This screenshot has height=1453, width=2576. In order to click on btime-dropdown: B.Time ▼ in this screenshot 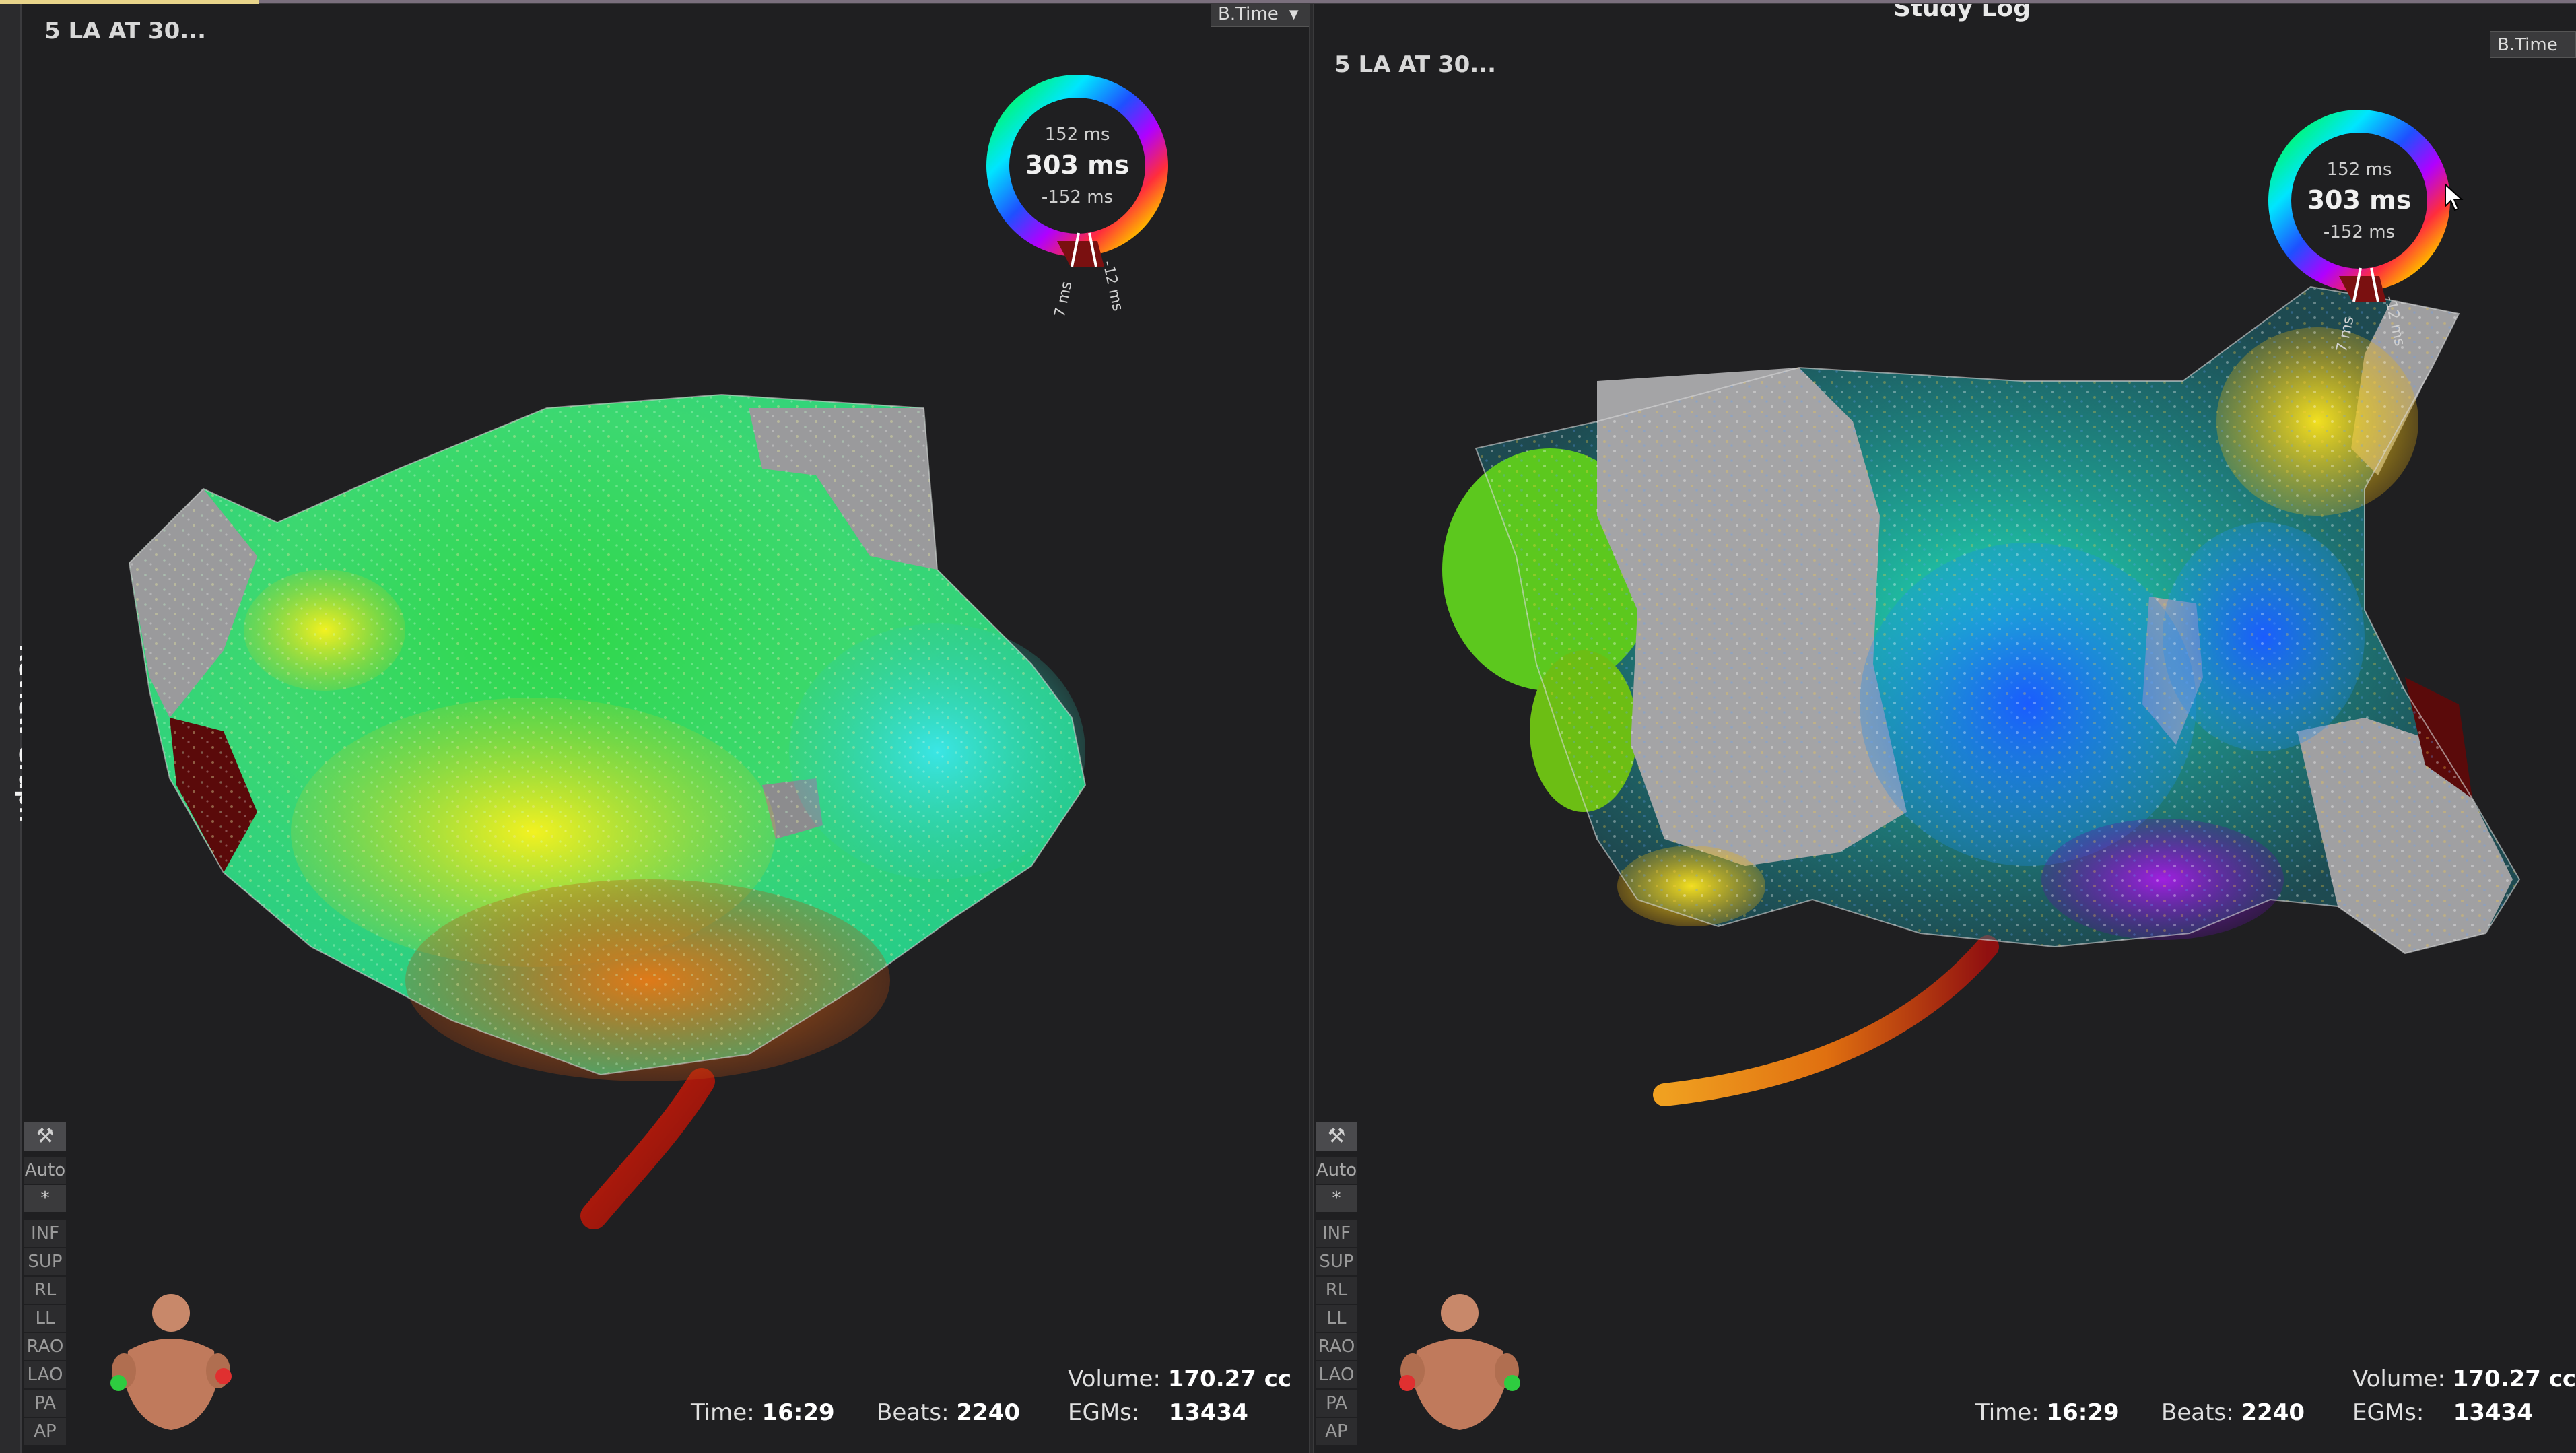, I will do `click(1260, 15)`.